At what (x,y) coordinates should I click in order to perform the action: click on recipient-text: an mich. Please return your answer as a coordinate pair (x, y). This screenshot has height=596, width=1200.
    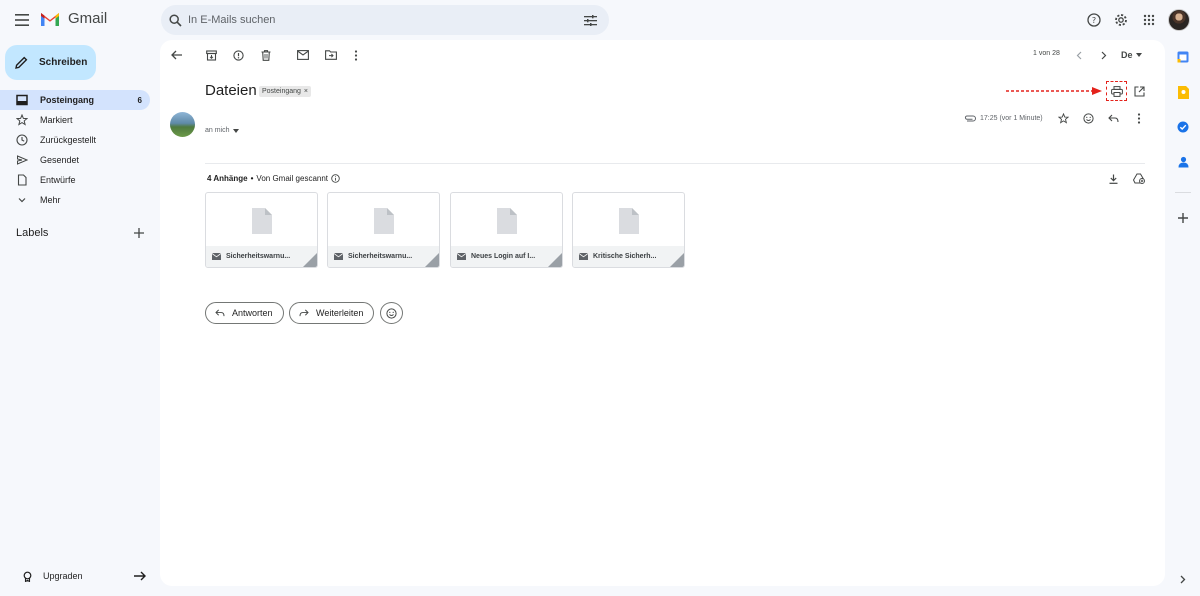
    Looking at the image, I should click on (217, 130).